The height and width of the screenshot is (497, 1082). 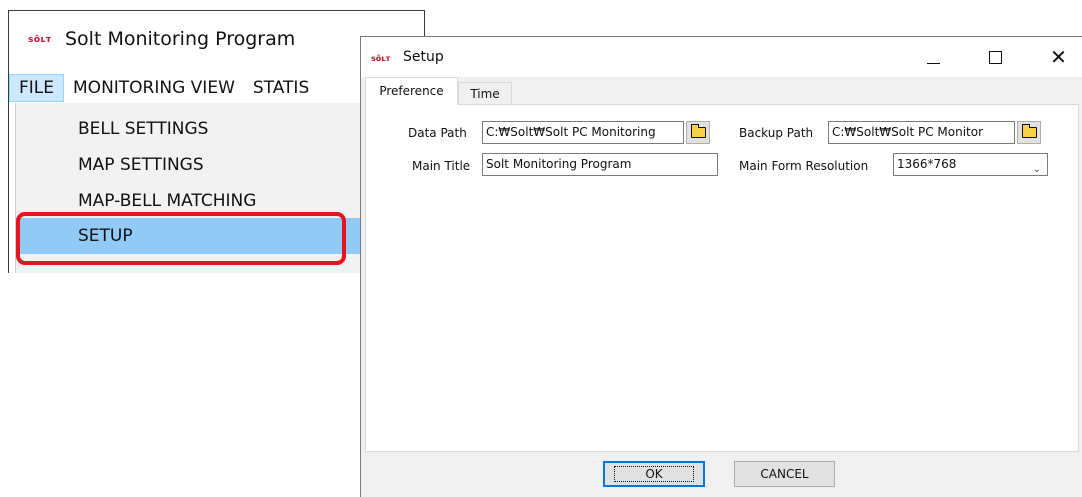 I want to click on data-path-label: Data Path, so click(x=437, y=133).